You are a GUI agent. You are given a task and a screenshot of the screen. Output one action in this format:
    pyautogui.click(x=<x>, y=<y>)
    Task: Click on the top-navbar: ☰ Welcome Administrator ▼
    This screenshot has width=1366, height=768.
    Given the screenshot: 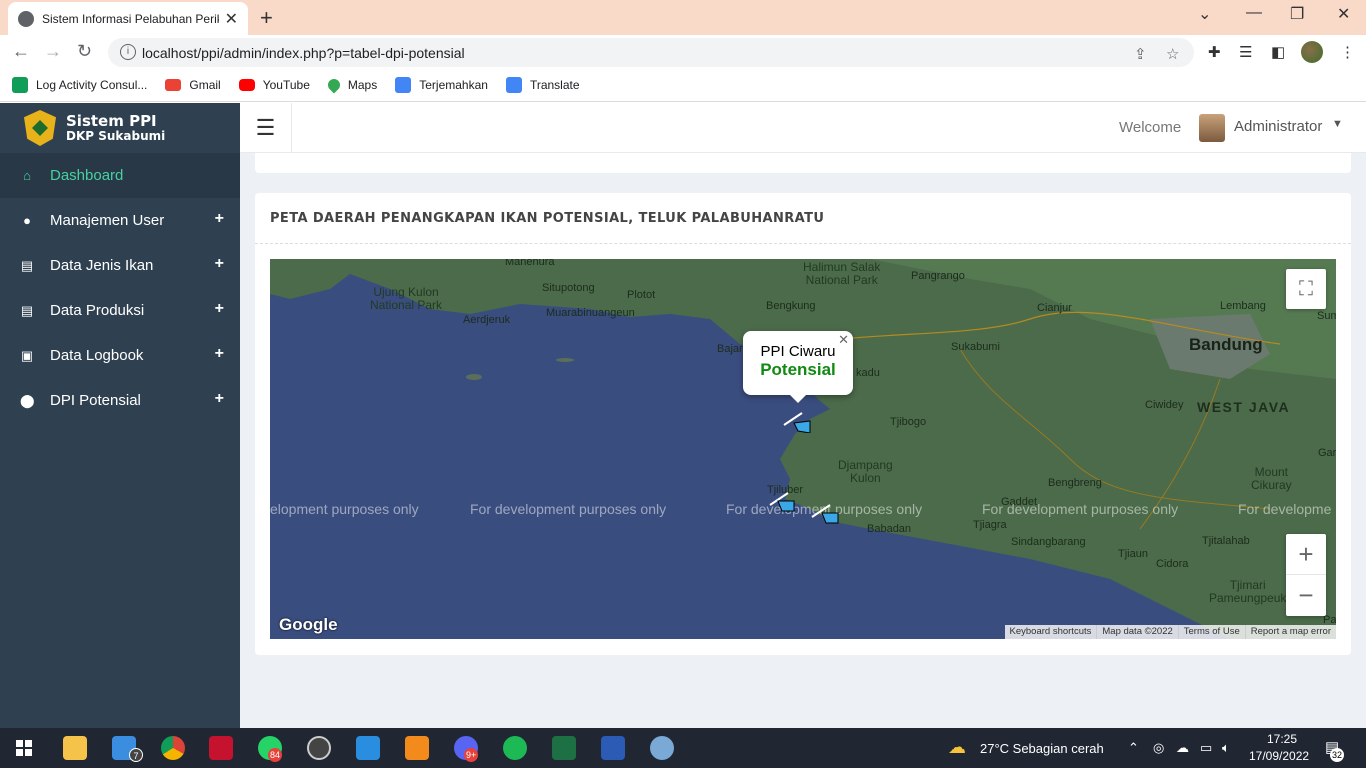 What is the action you would take?
    pyautogui.click(x=803, y=128)
    